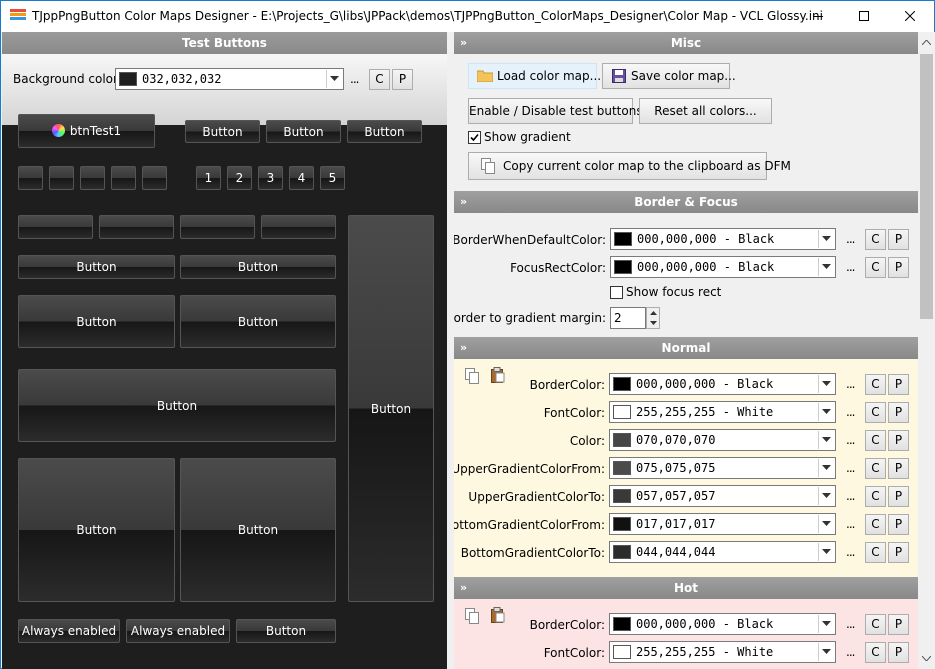 This screenshot has height=669, width=935. Describe the element at coordinates (616, 292) in the screenshot. I see `show-focus-rect-checkbox` at that location.